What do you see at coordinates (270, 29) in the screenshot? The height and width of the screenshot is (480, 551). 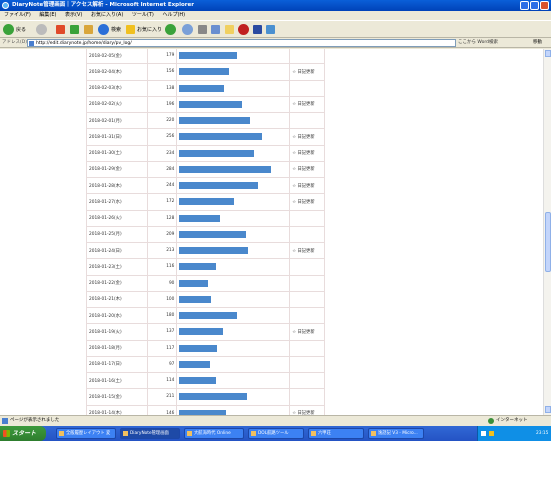 I see `tool-icon` at bounding box center [270, 29].